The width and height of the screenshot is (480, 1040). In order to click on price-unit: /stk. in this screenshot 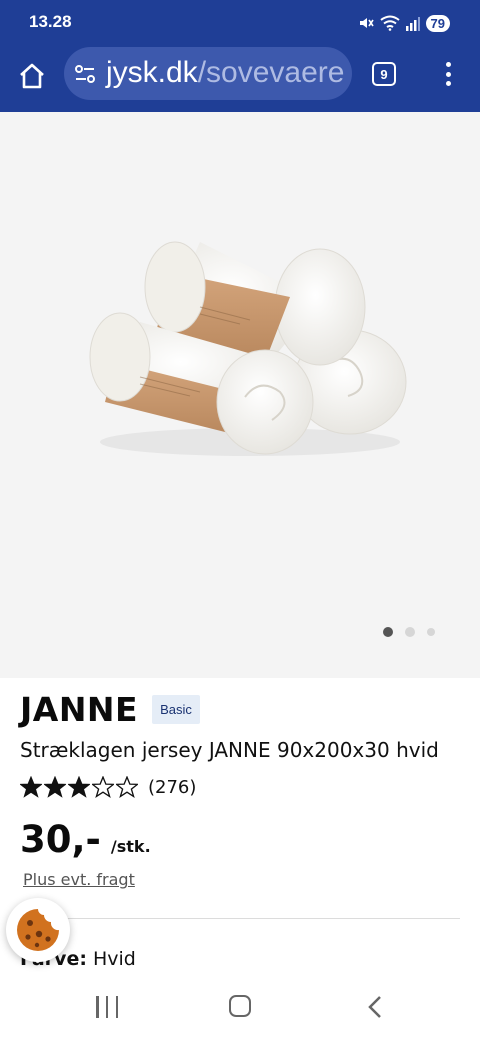, I will do `click(130, 846)`.